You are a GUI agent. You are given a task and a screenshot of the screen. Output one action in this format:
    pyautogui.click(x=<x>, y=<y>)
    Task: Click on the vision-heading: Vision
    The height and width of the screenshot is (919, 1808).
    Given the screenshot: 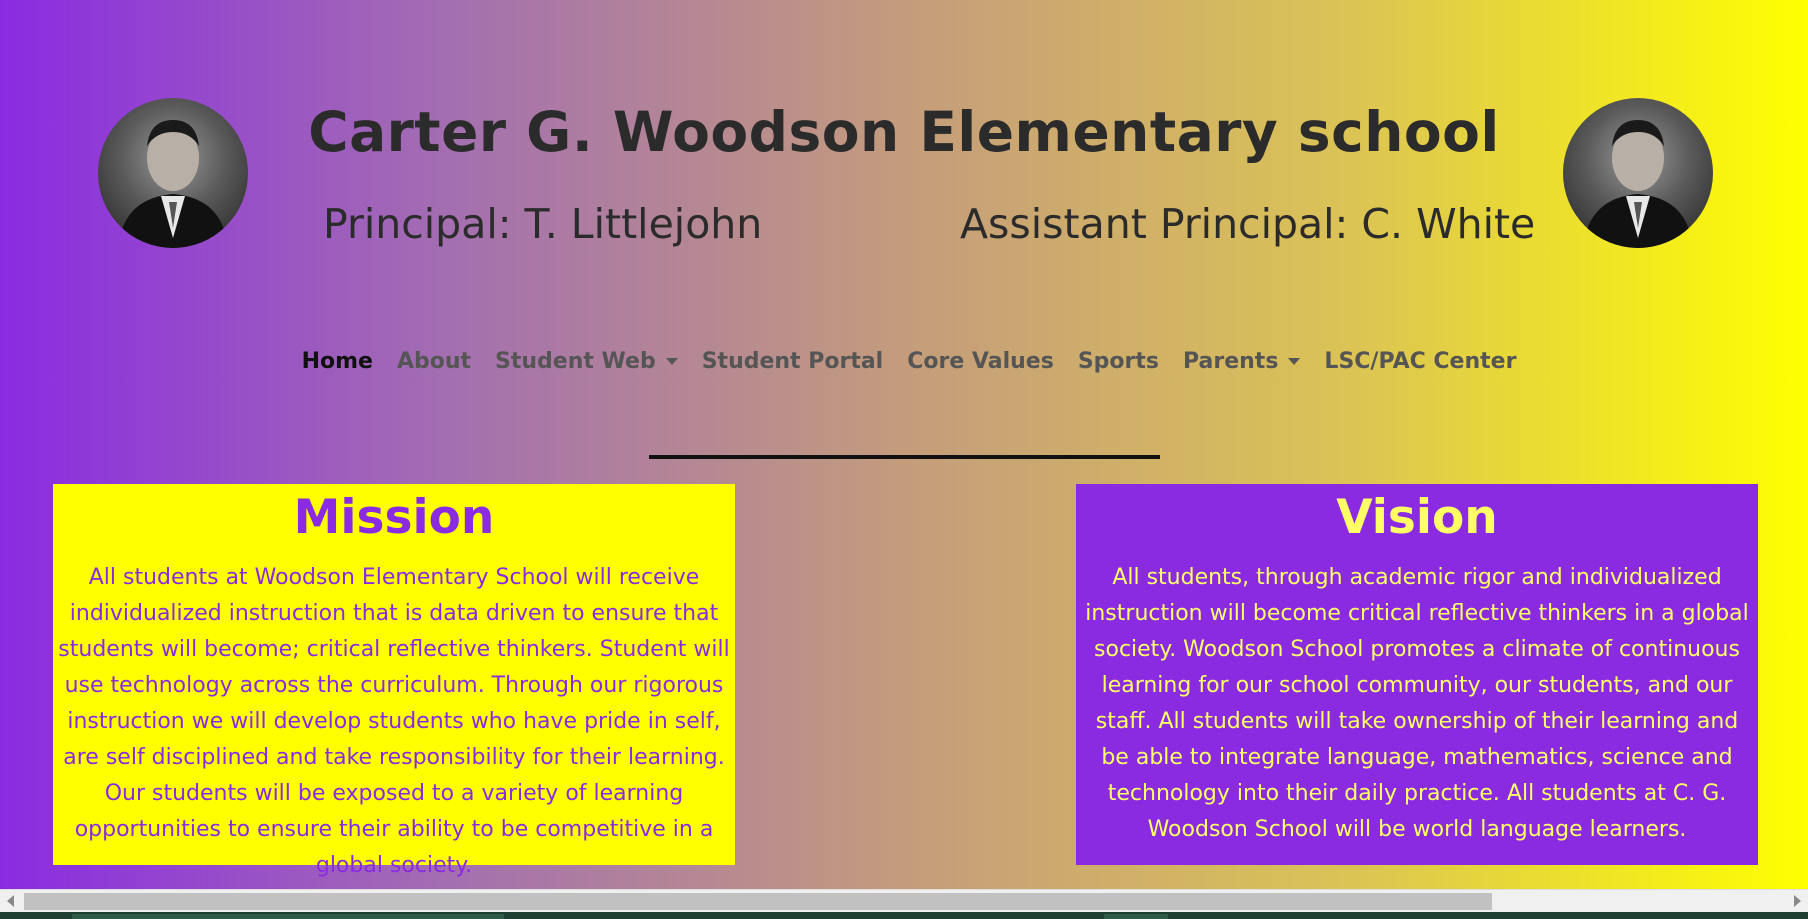 What is the action you would take?
    pyautogui.click(x=1417, y=517)
    